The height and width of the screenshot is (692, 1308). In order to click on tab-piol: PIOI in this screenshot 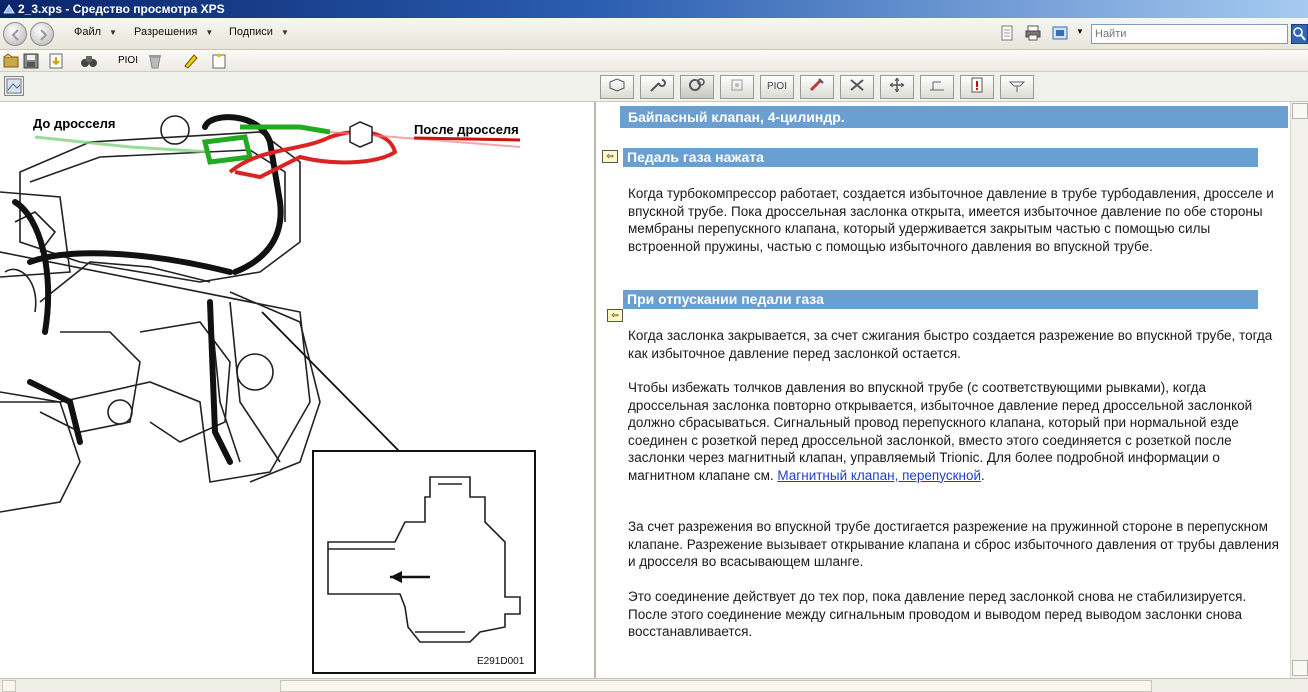, I will do `click(777, 87)`.